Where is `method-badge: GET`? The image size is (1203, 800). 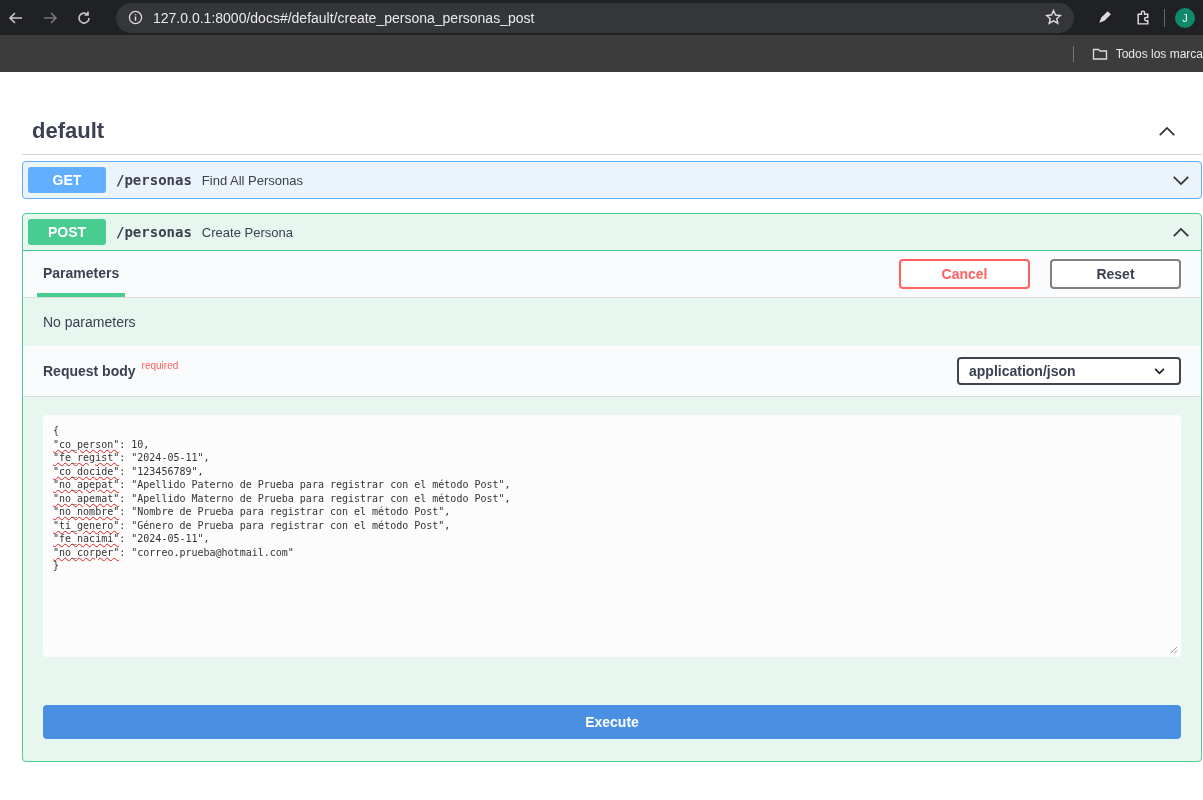 method-badge: GET is located at coordinates (67, 180).